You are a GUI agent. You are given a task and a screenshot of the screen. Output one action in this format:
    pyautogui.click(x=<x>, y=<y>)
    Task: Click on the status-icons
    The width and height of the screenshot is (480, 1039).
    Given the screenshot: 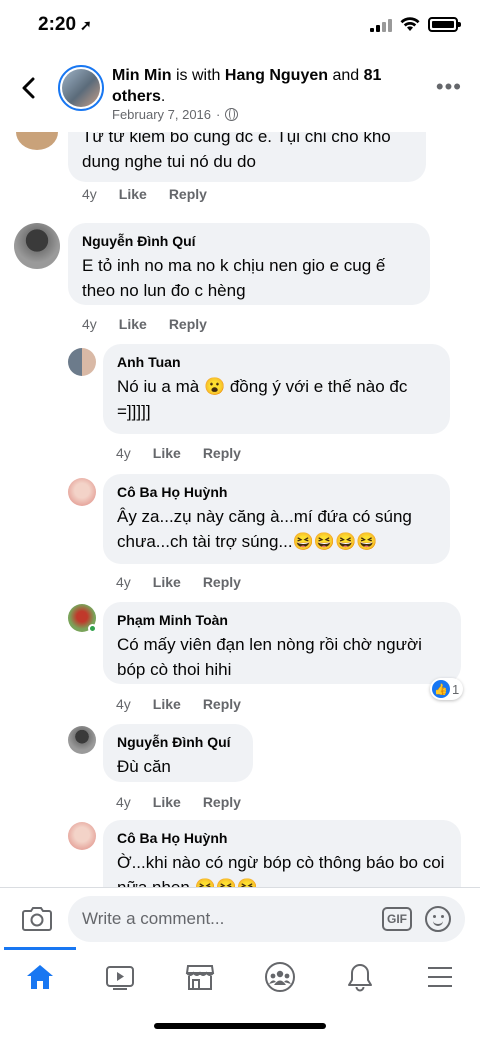 What is the action you would take?
    pyautogui.click(x=415, y=24)
    